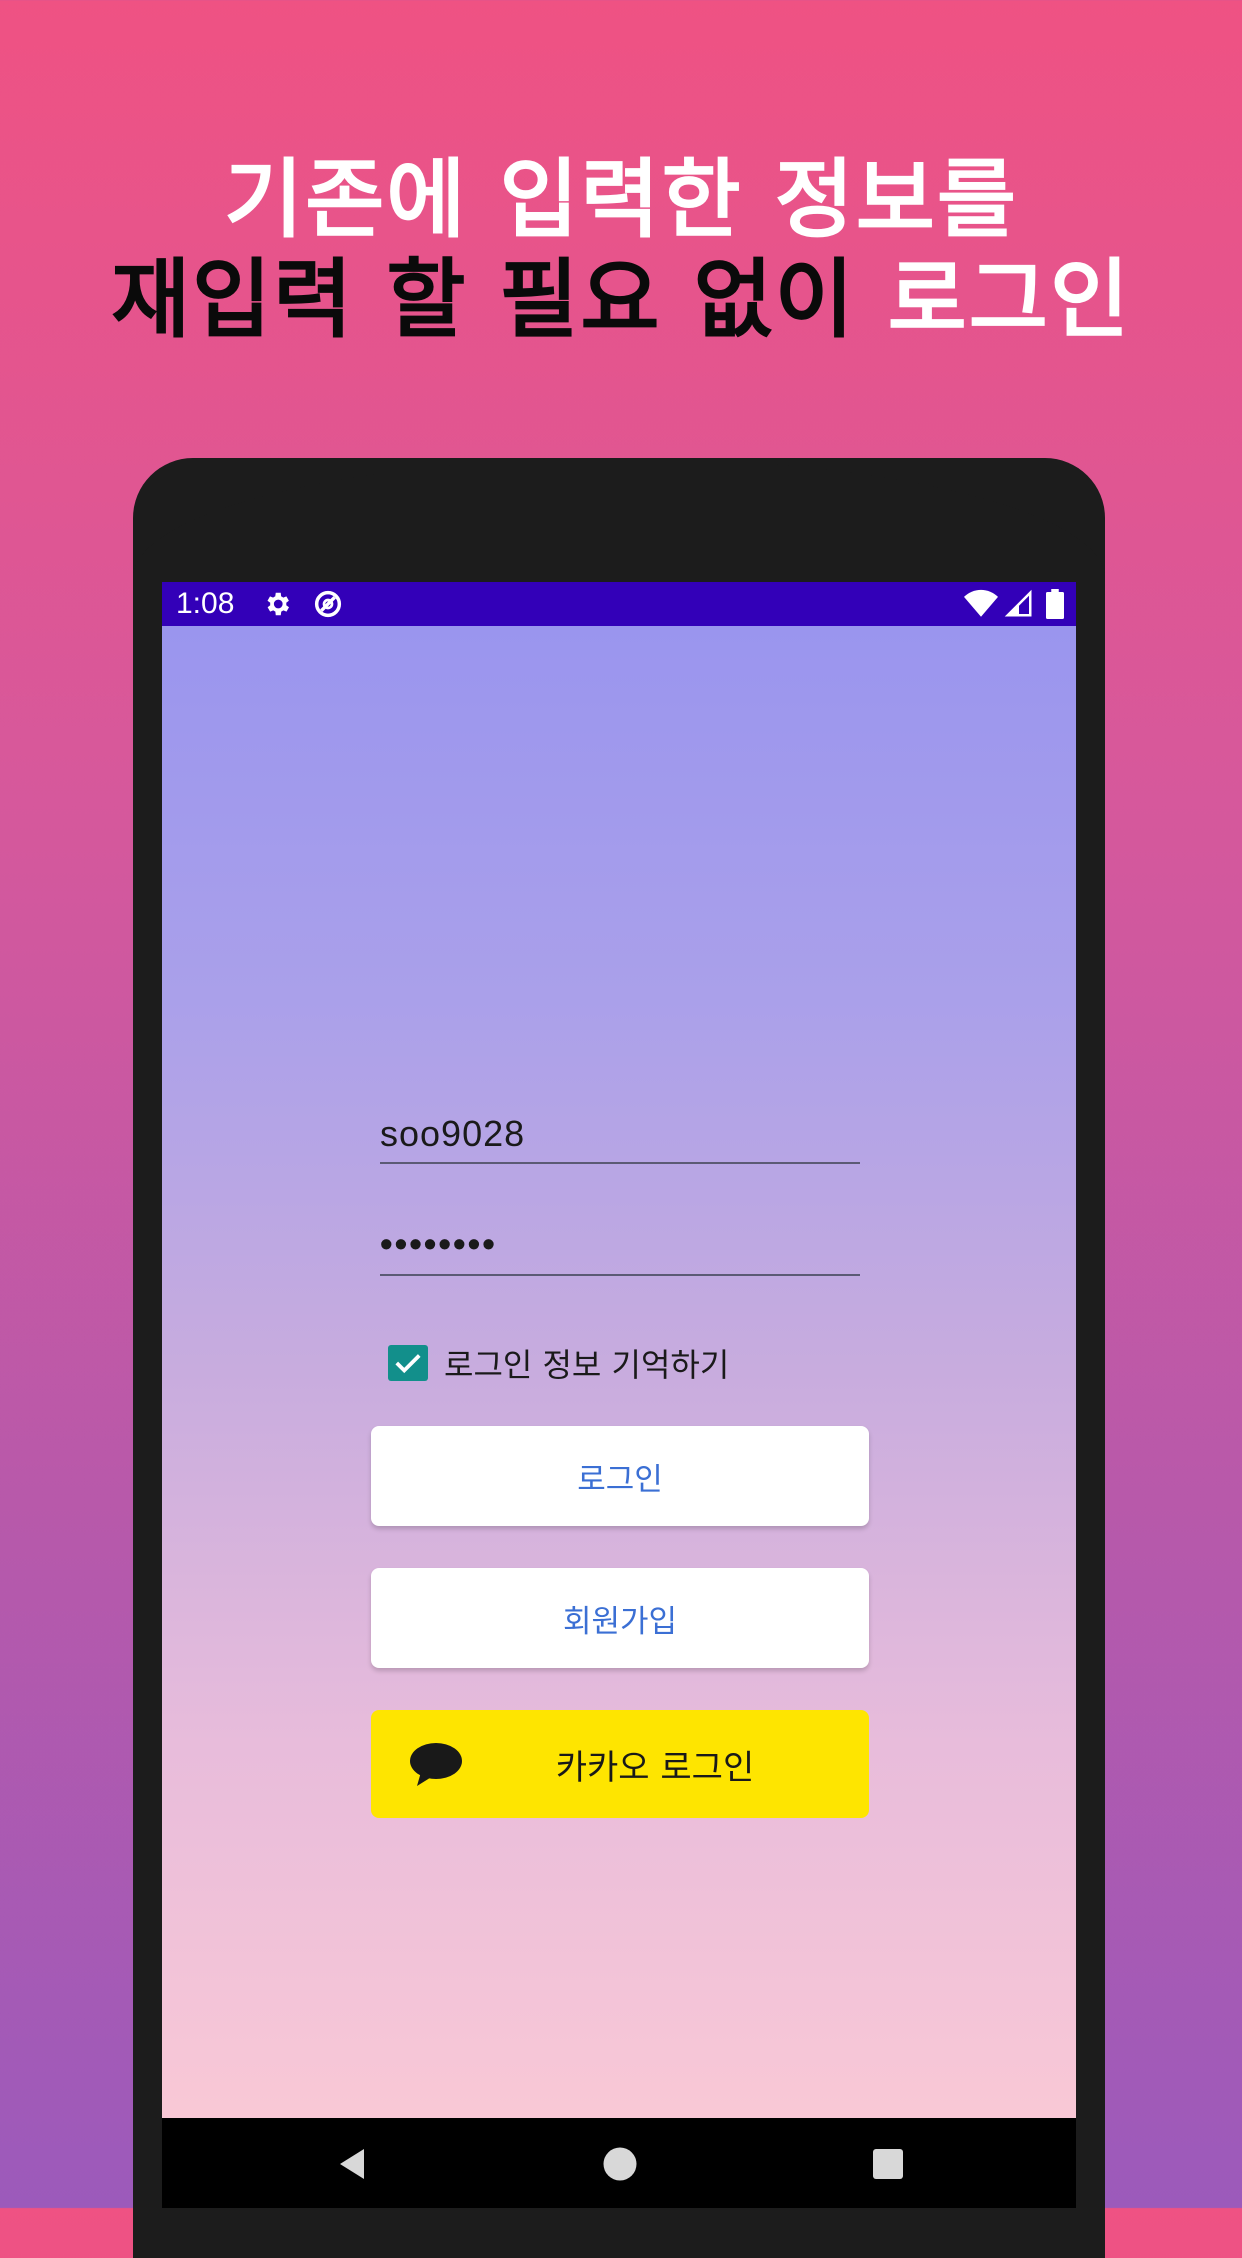 This screenshot has height=2258, width=1242. I want to click on headline-line-2-black: 재입력 할 필요 없이, so click(499, 300).